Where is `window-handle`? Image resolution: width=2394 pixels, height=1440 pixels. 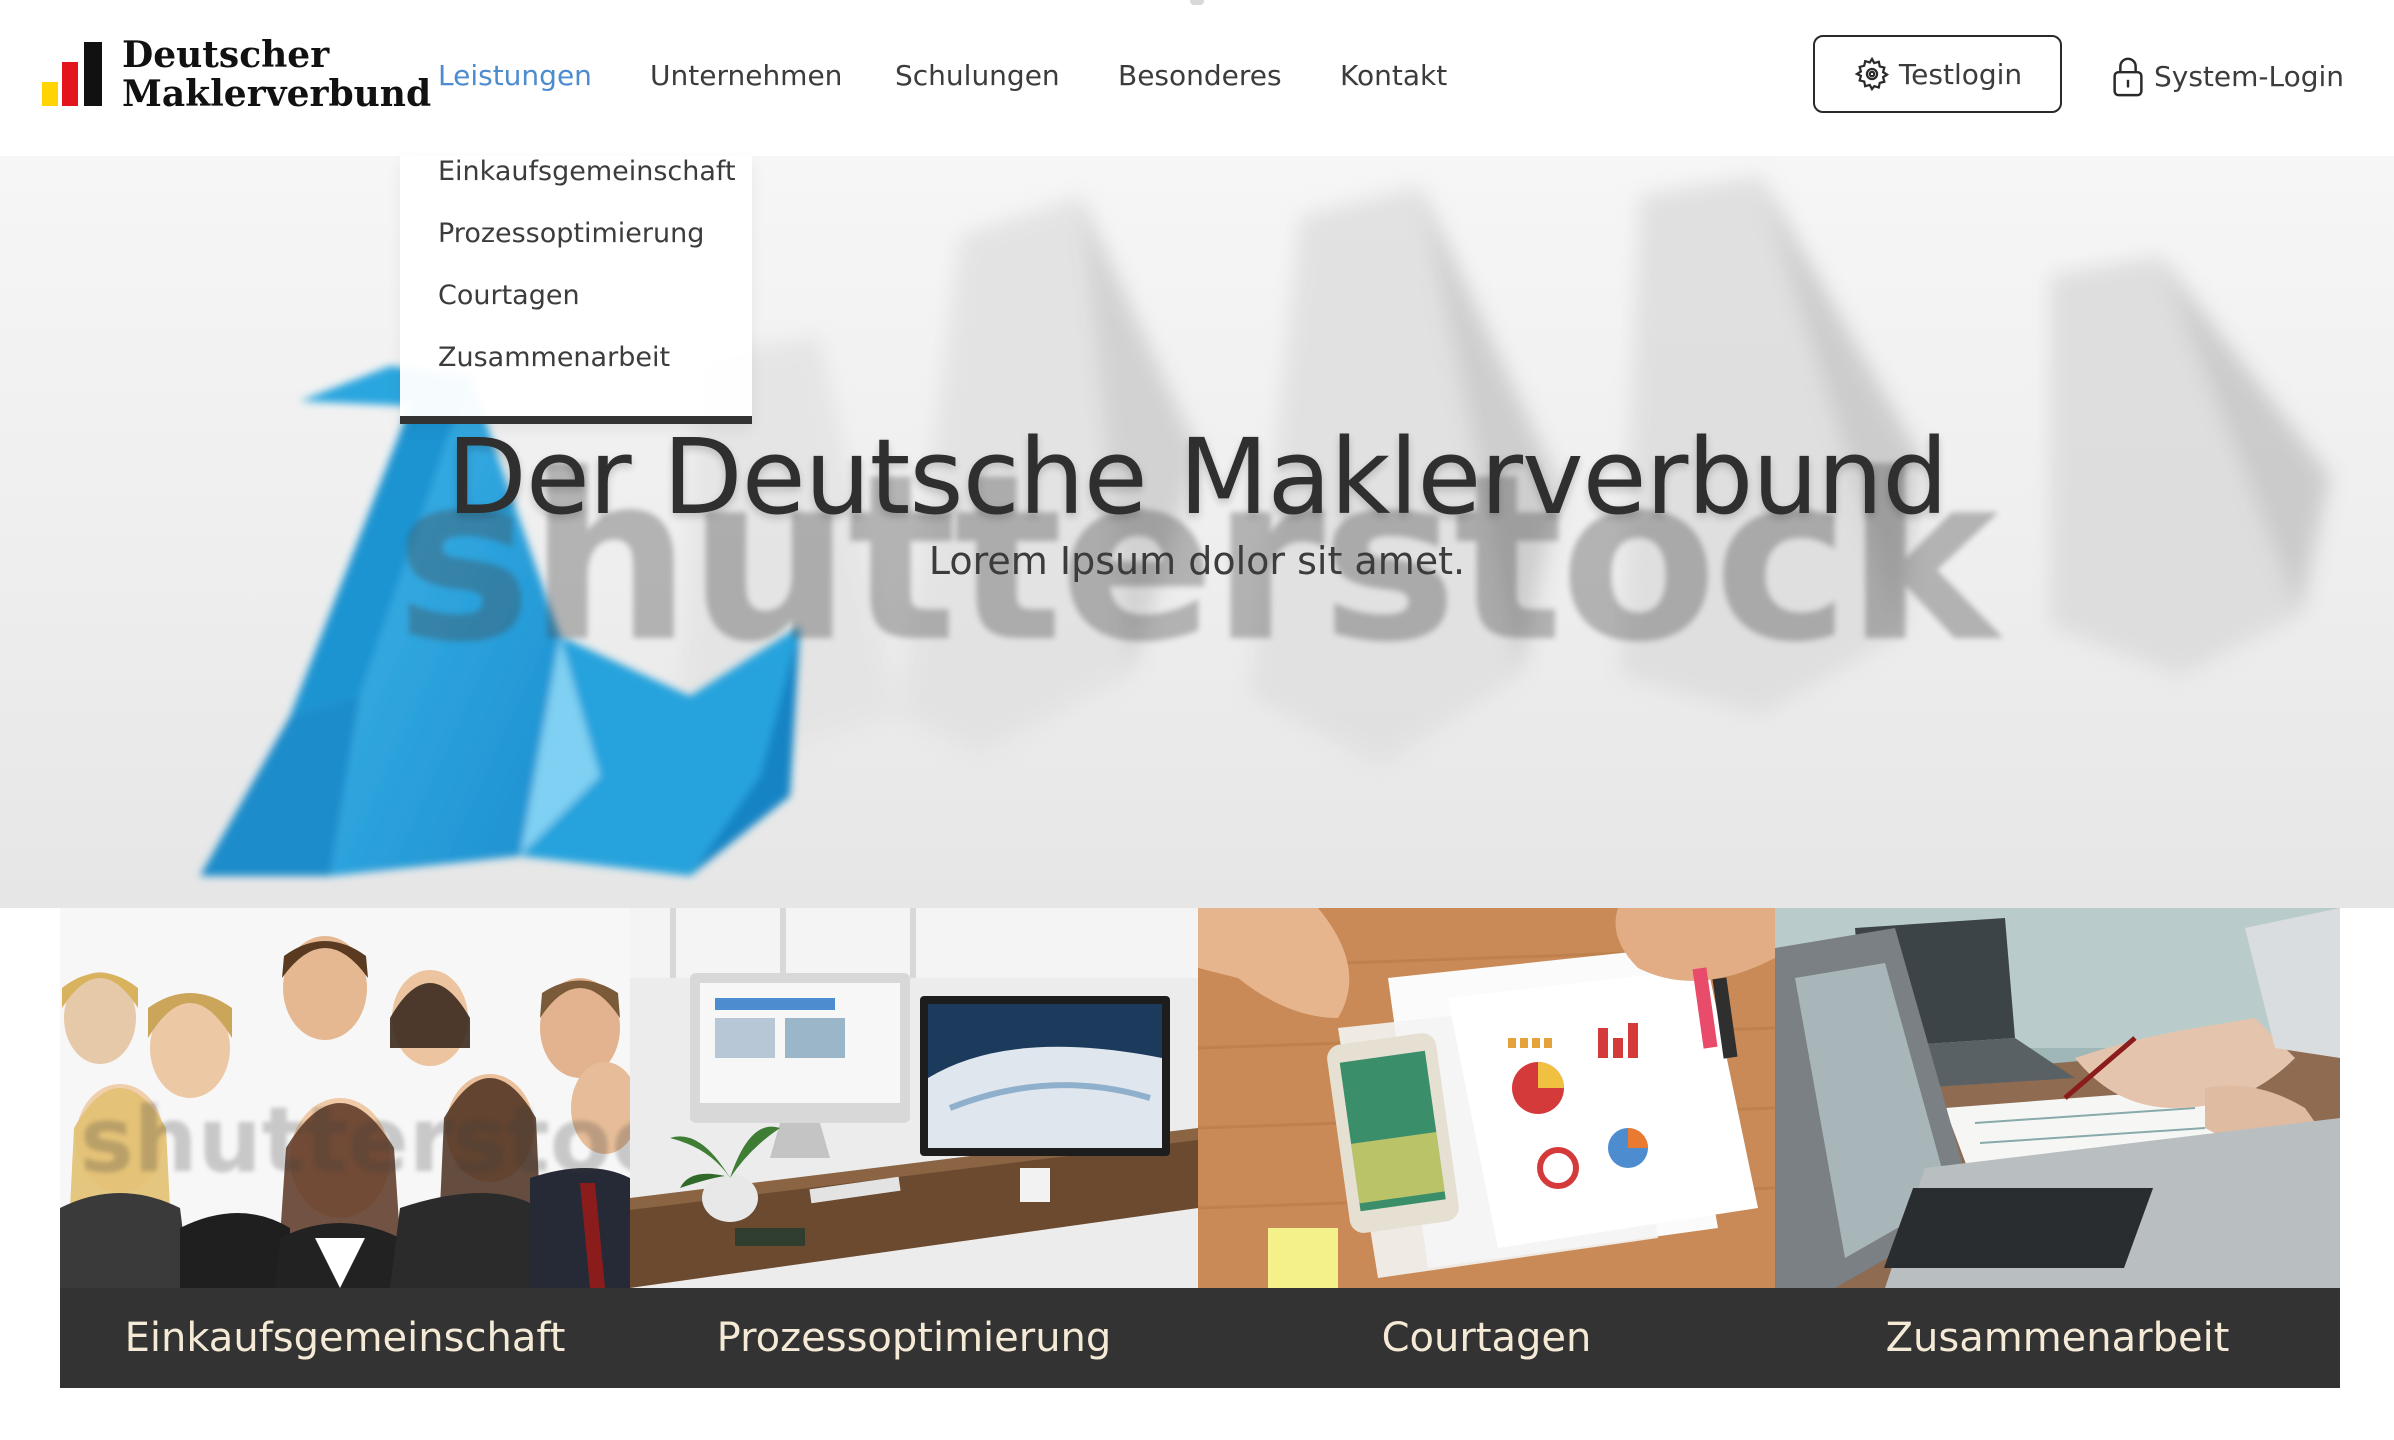 window-handle is located at coordinates (1197, 2).